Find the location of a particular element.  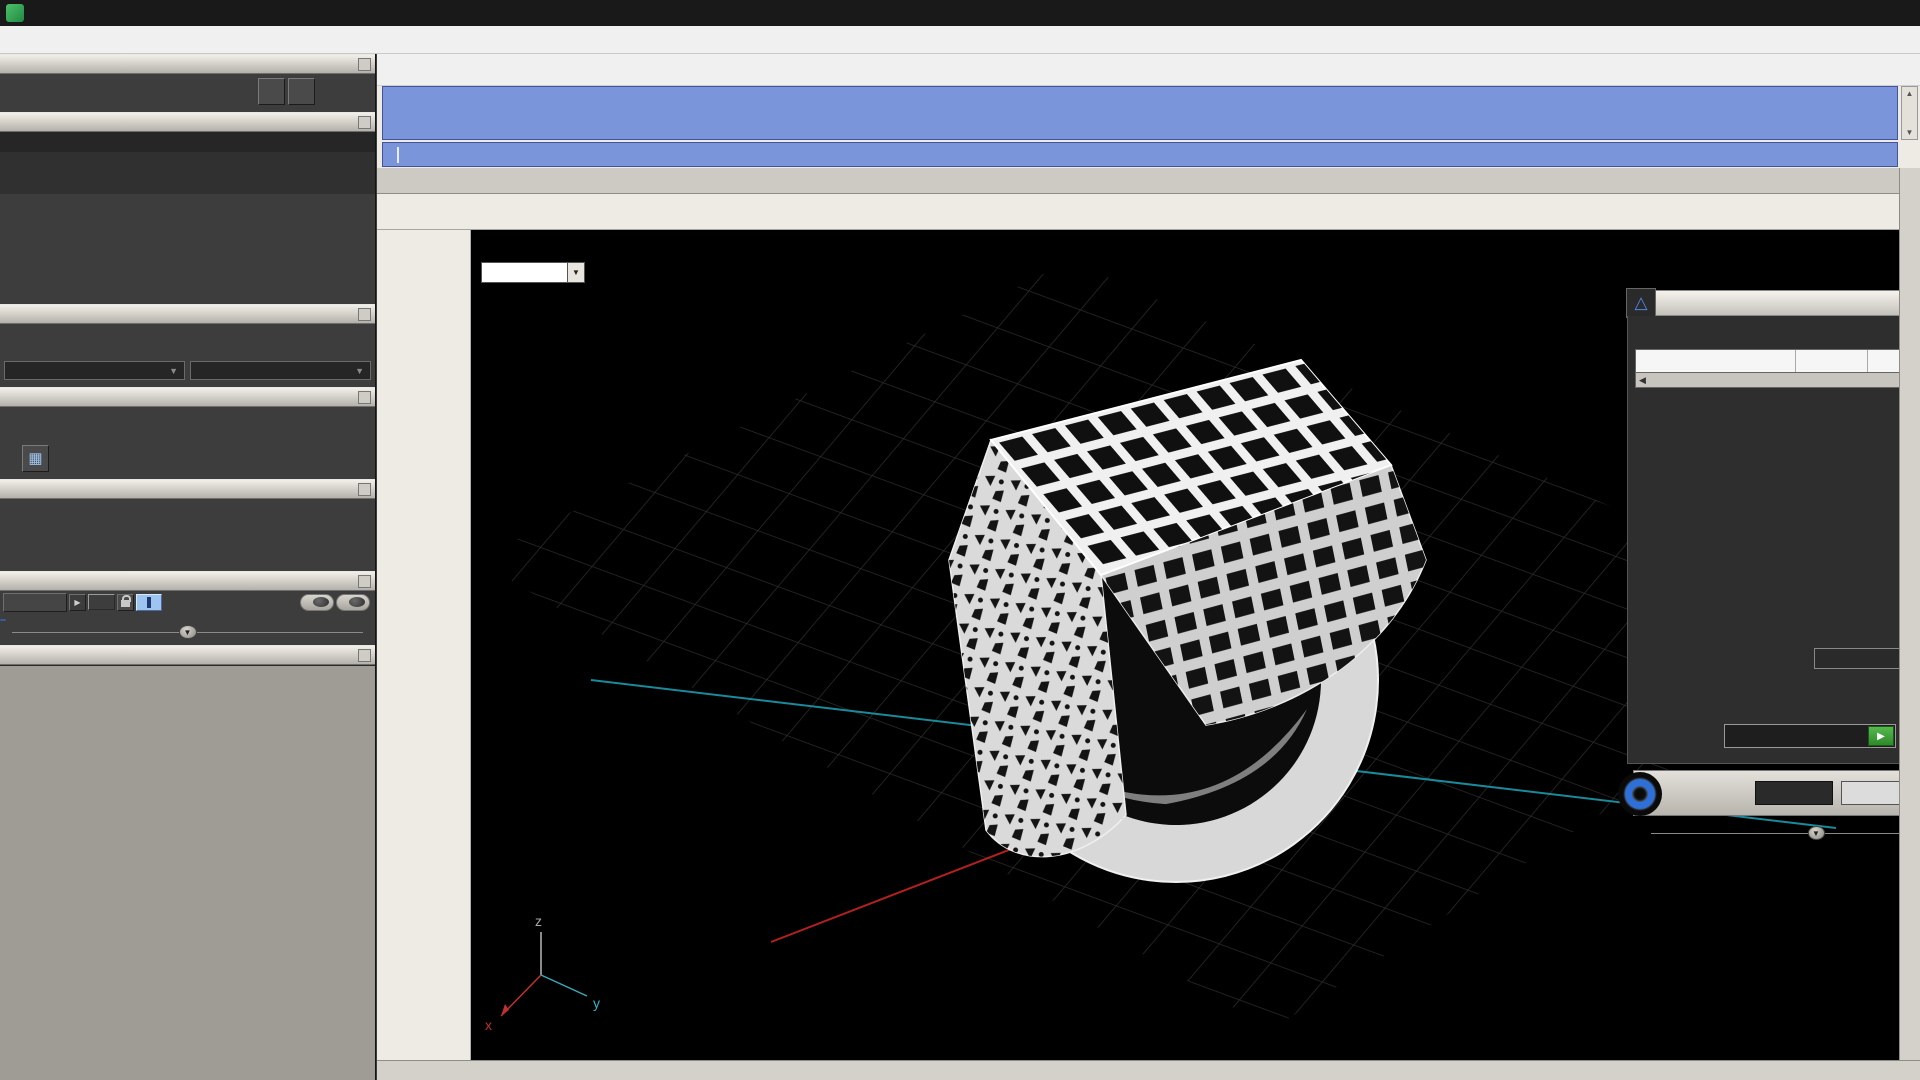

layer-lock-icon is located at coordinates (125, 602).